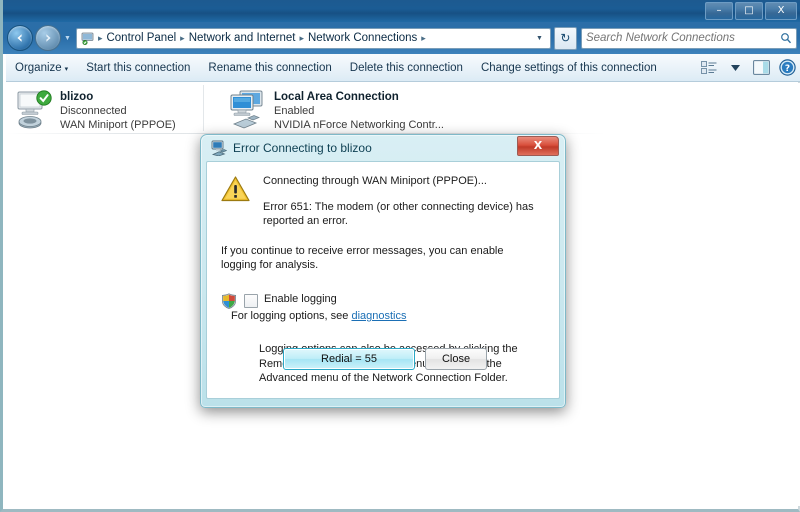  What do you see at coordinates (406, 68) in the screenshot?
I see `toolbar-item-delete-connection: Delete this connection` at bounding box center [406, 68].